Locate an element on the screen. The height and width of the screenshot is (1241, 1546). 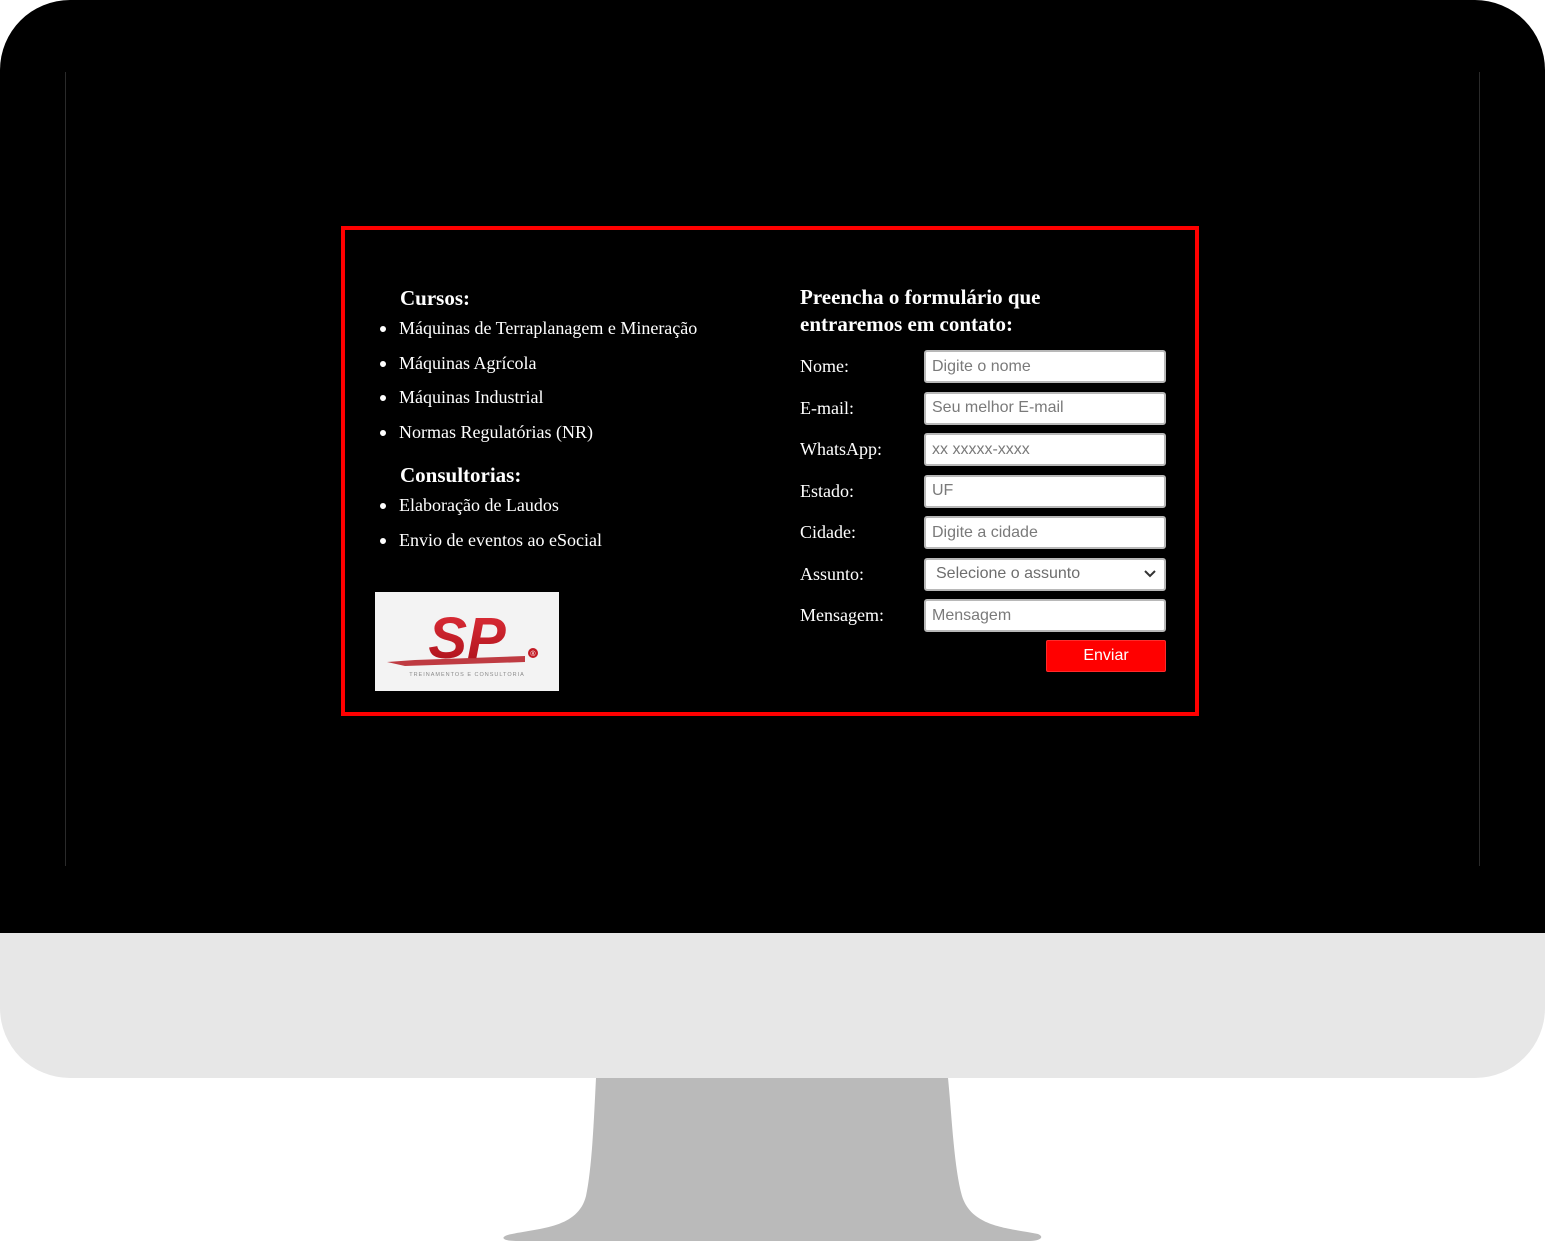
form-row-mensagem: Mensagem: is located at coordinates (985, 620).